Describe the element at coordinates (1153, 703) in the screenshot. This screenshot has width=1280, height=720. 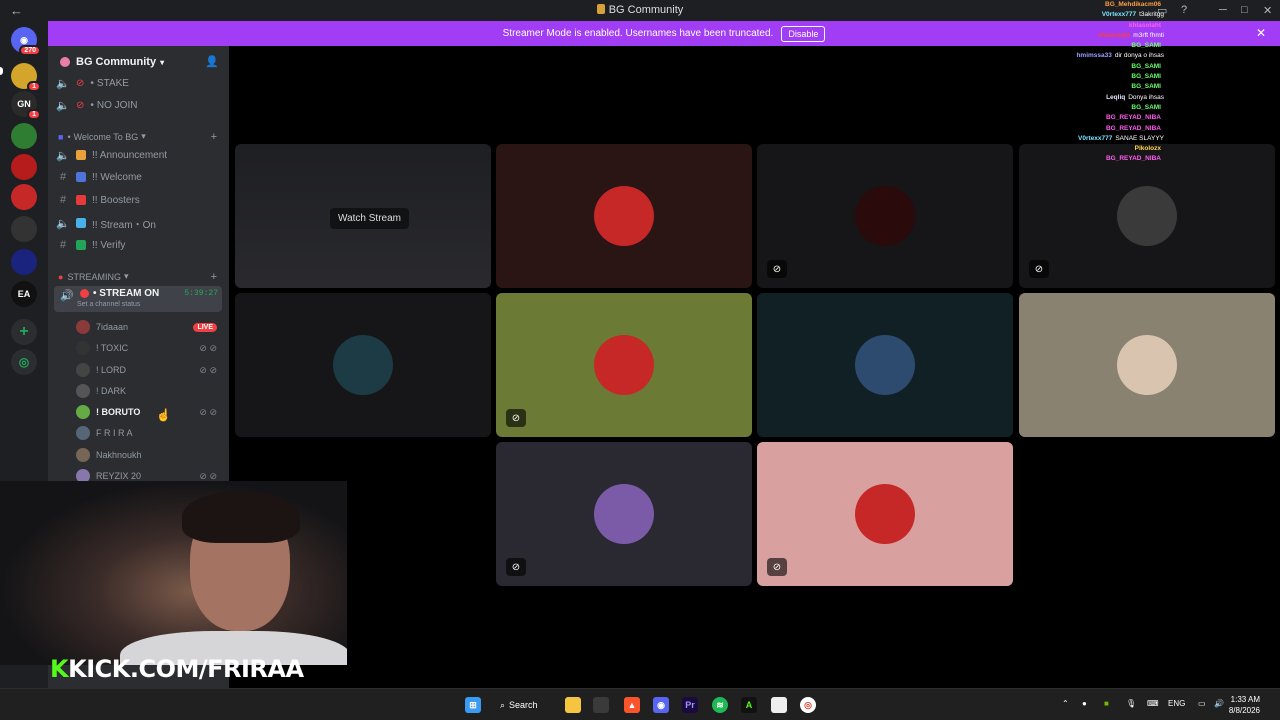
I see `keyboard-icon: ⌨` at that location.